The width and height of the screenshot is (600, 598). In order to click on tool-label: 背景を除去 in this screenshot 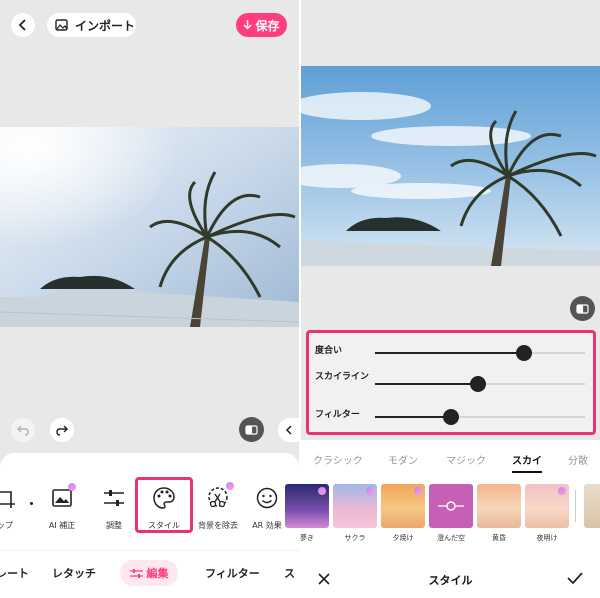, I will do `click(218, 525)`.